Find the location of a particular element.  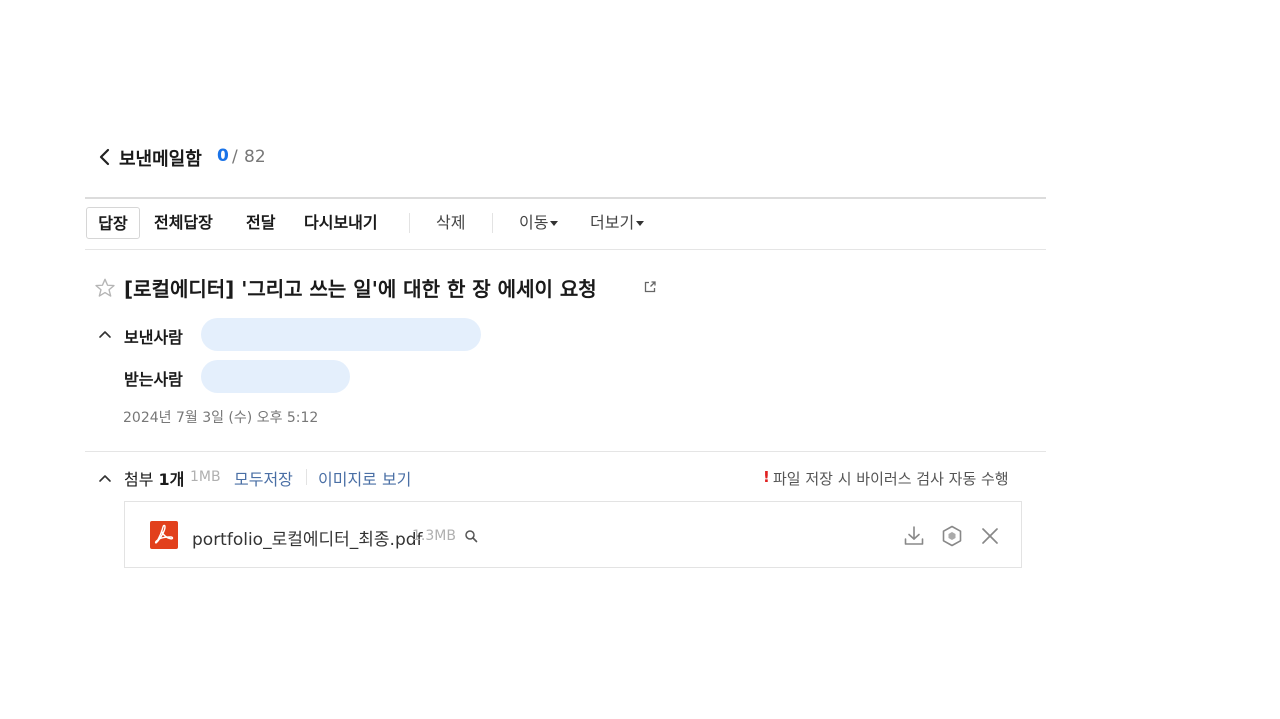

move-label: 이동 is located at coordinates (534, 222).